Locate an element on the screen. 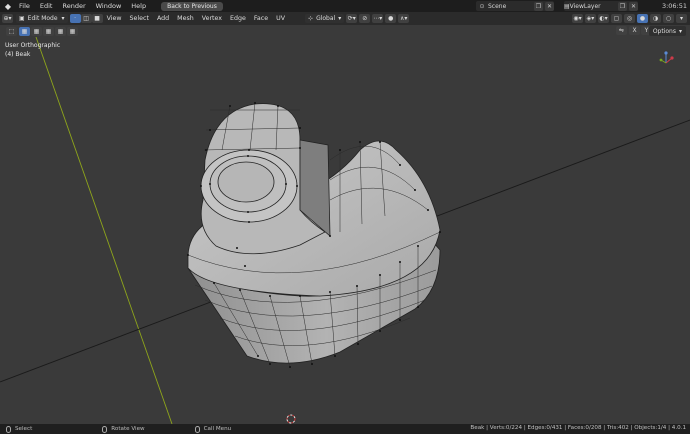 The image size is (690, 434). menu-add: Add is located at coordinates (163, 18).